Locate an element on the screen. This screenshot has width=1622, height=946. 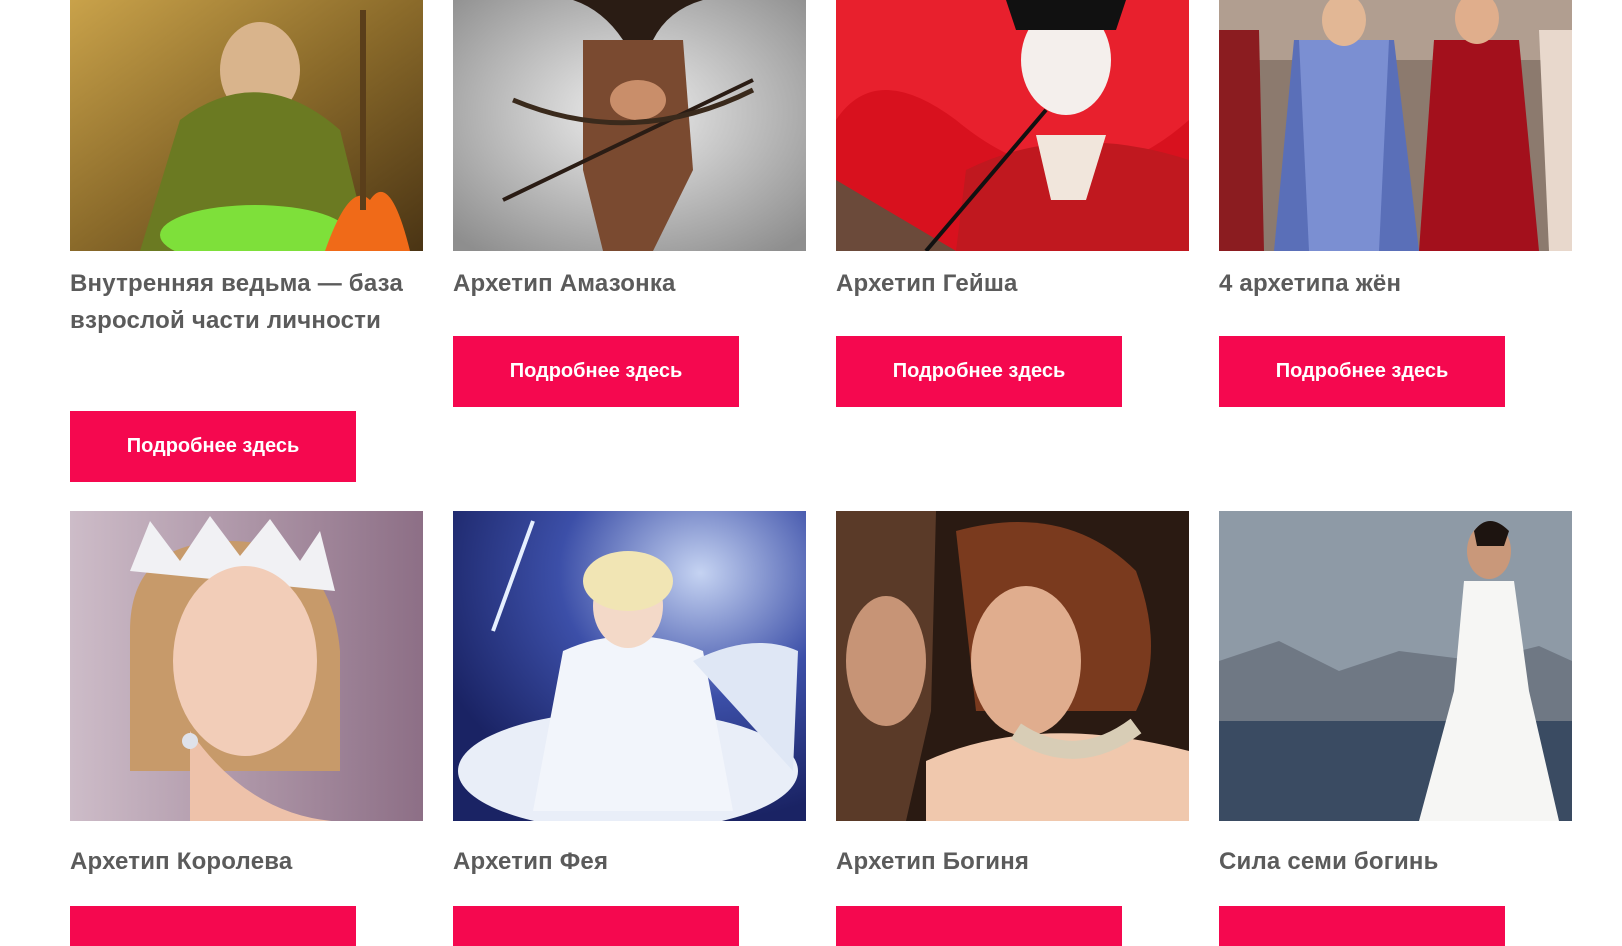
card-title: 4 архетипа жён is located at coordinates (1395, 283).